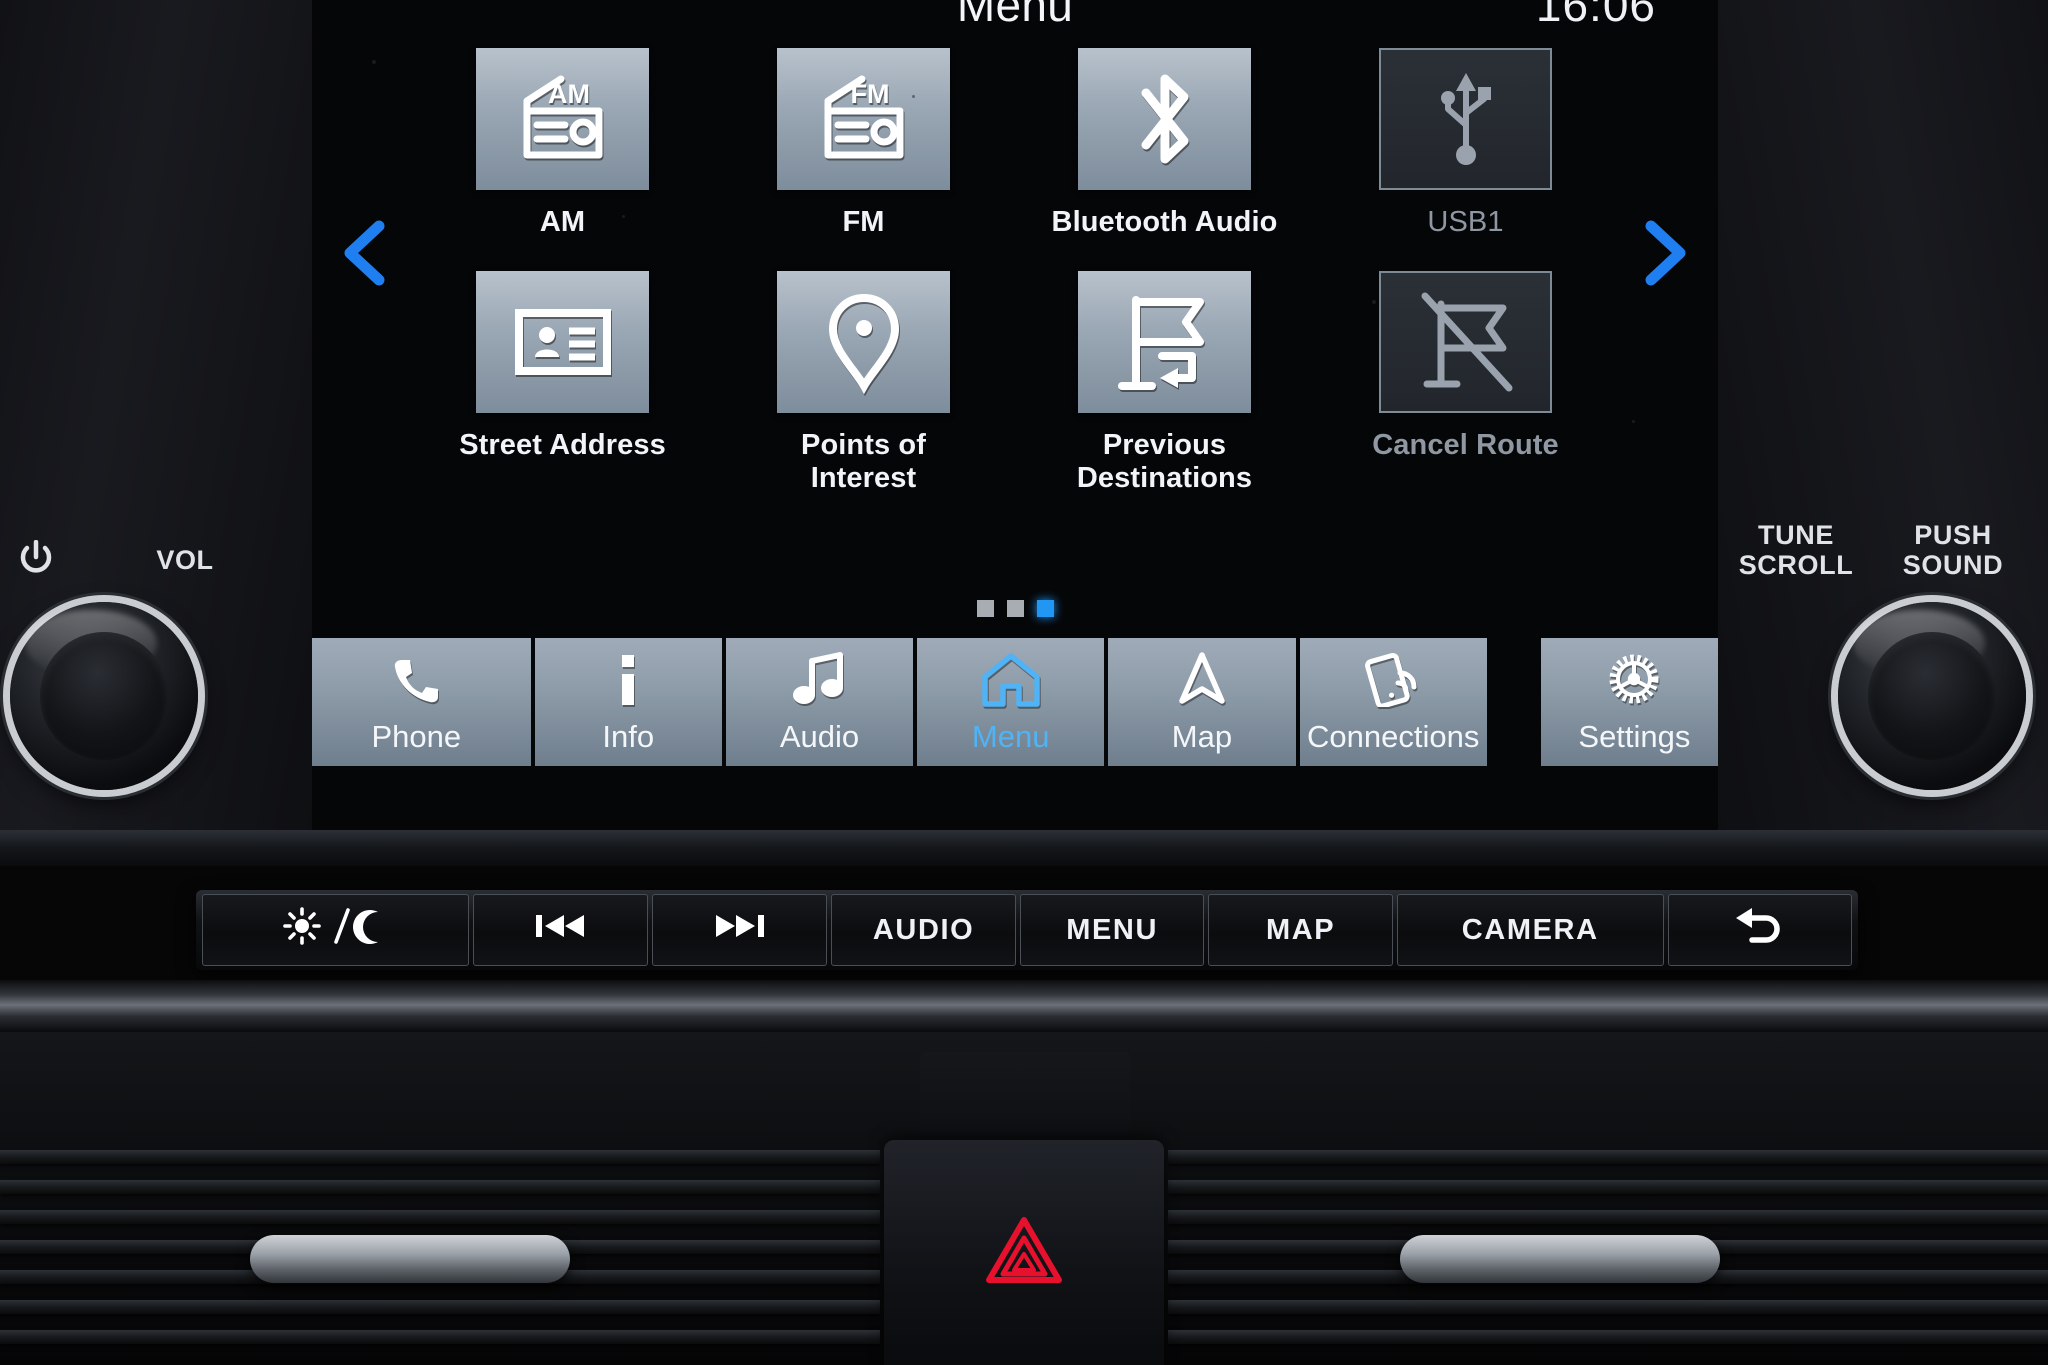 The image size is (2048, 1365). I want to click on tab-phone: Phone, so click(421, 702).